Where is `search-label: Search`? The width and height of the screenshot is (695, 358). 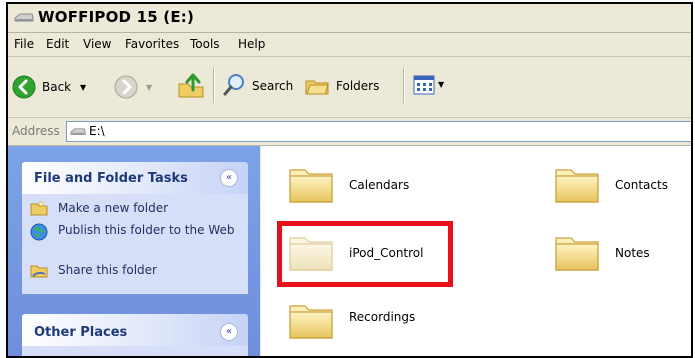 search-label: Search is located at coordinates (273, 86).